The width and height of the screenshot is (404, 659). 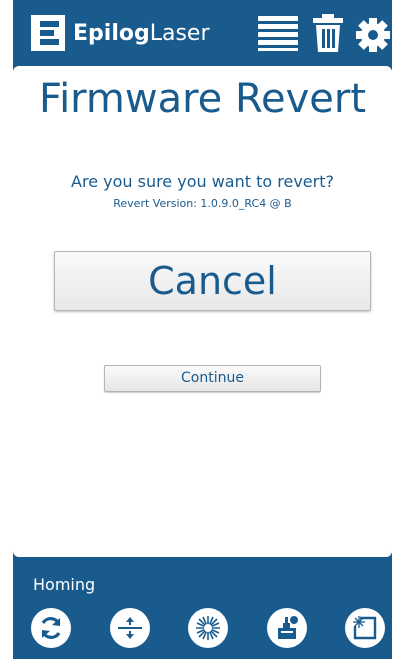 What do you see at coordinates (51, 628) in the screenshot?
I see `refresh-icon` at bounding box center [51, 628].